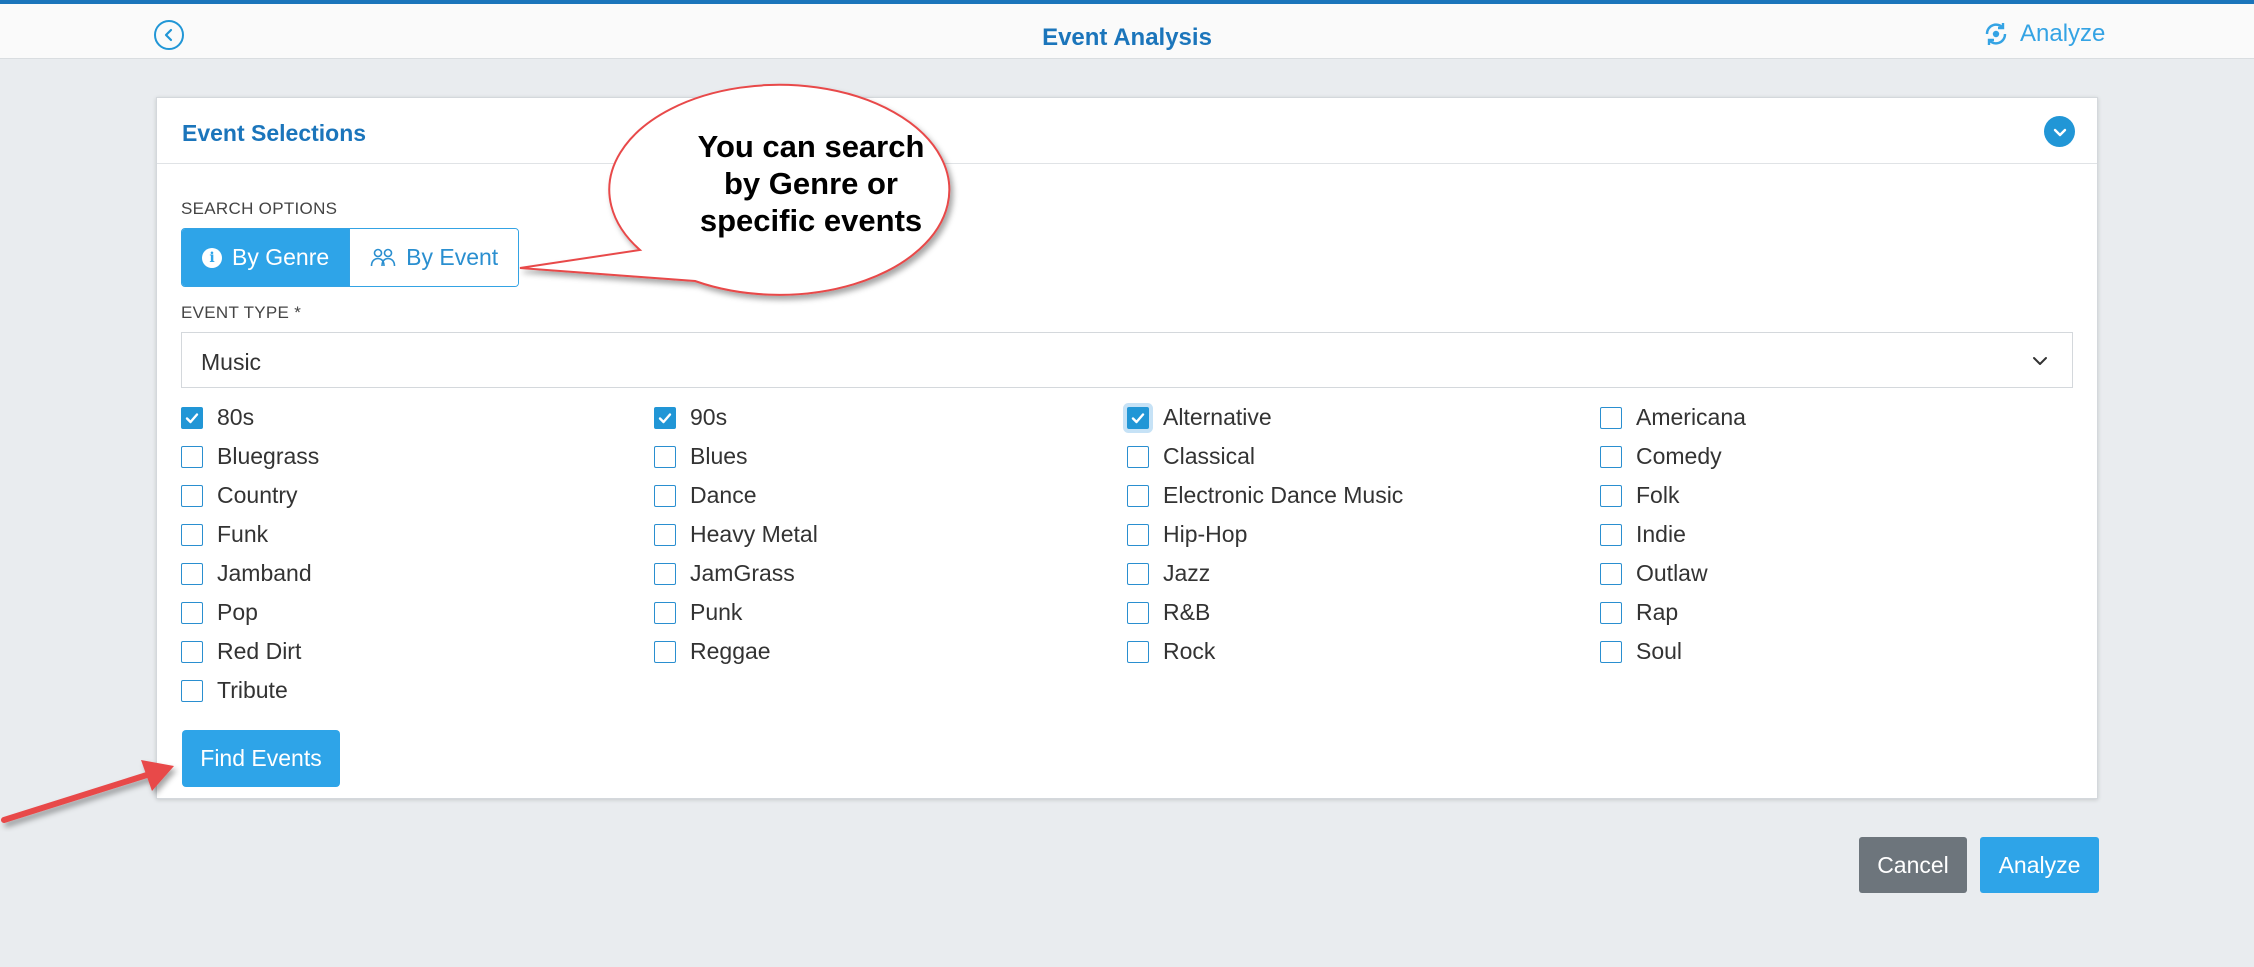 This screenshot has height=967, width=2254. Describe the element at coordinates (1679, 456) in the screenshot. I see `genre-label: Comedy` at that location.